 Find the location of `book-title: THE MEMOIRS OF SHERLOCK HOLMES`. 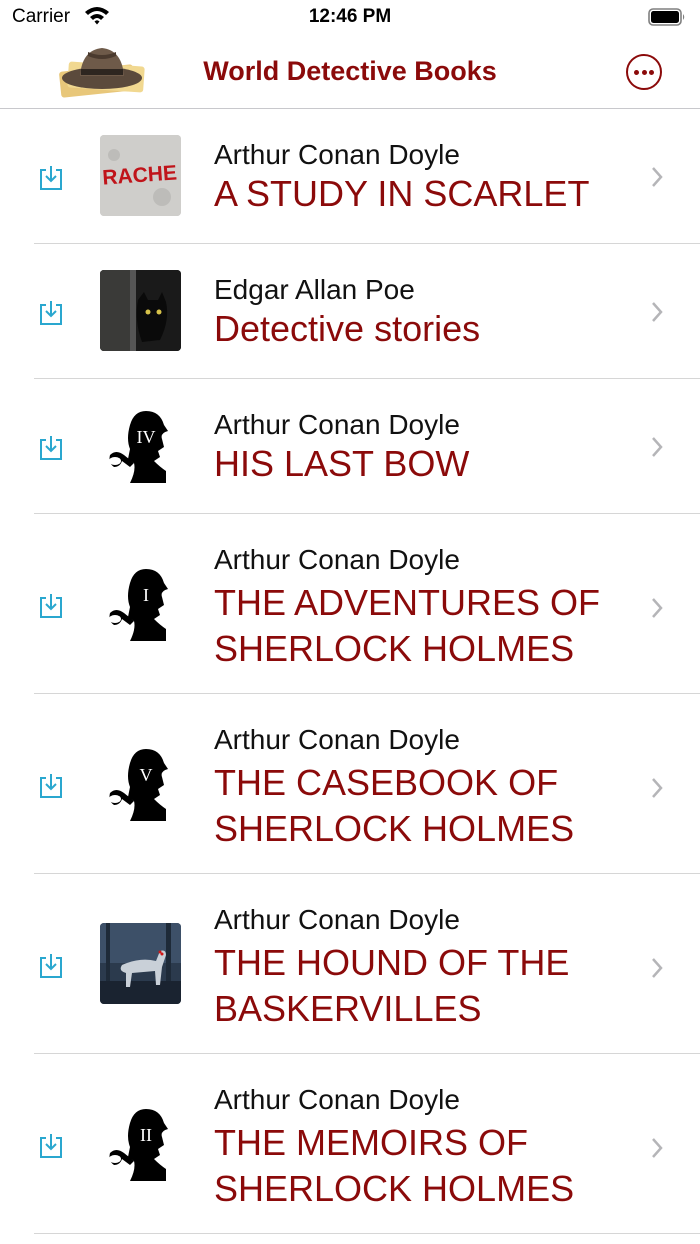

book-title: THE MEMOIRS OF SHERLOCK HOLMES is located at coordinates (394, 1165).